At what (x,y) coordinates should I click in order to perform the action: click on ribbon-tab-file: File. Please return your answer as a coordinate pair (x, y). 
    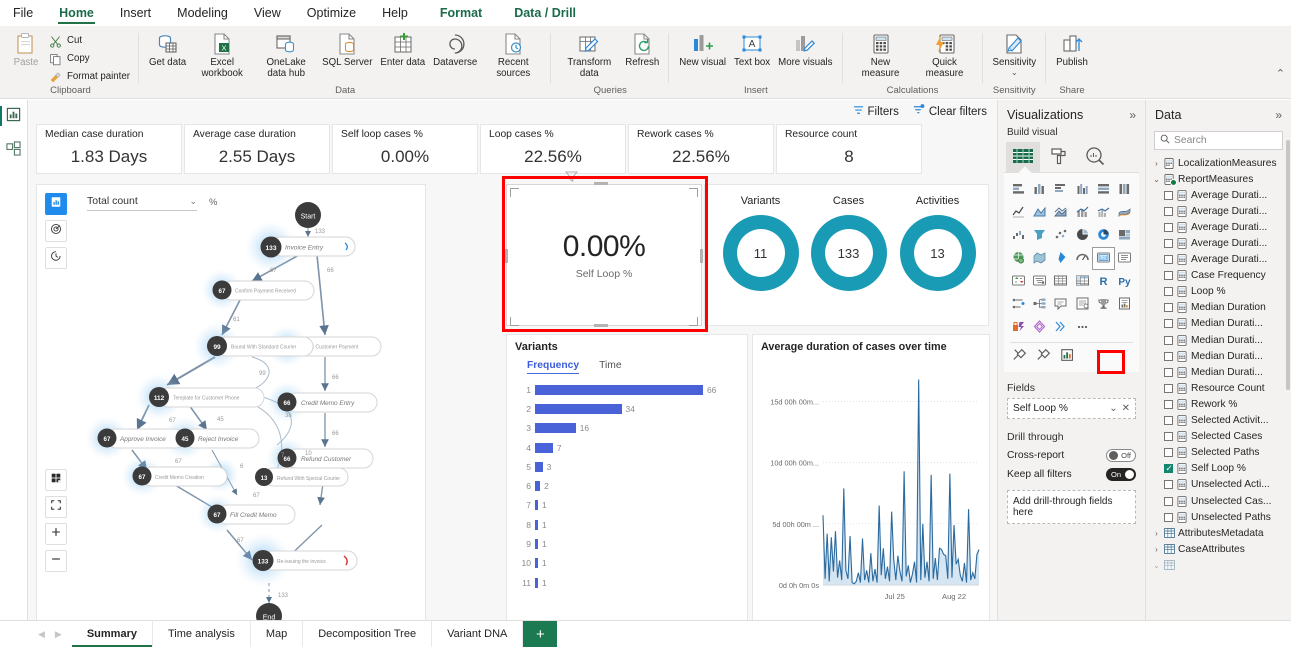
    Looking at the image, I should click on (23, 13).